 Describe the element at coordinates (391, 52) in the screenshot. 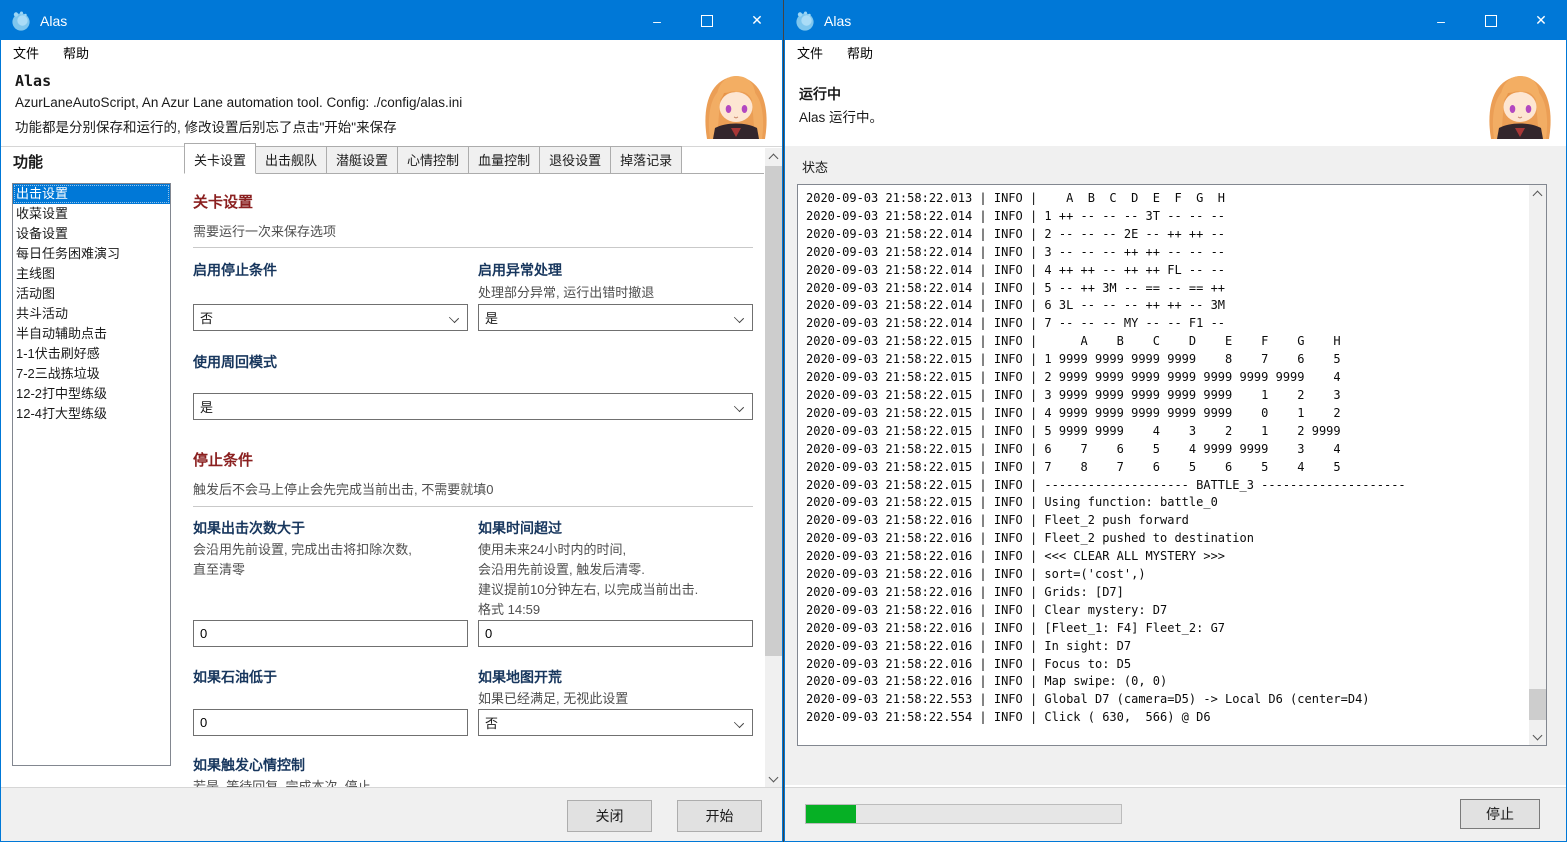

I see `menu-bar: 文件 帮助` at that location.